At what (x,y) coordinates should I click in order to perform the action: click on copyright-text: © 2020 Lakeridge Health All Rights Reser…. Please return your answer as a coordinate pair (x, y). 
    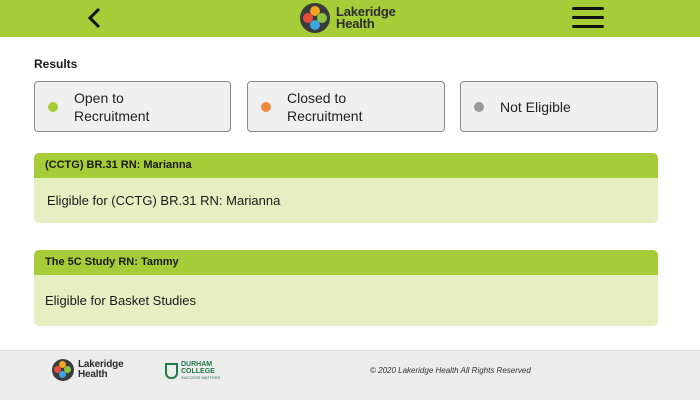
    Looking at the image, I should click on (450, 370).